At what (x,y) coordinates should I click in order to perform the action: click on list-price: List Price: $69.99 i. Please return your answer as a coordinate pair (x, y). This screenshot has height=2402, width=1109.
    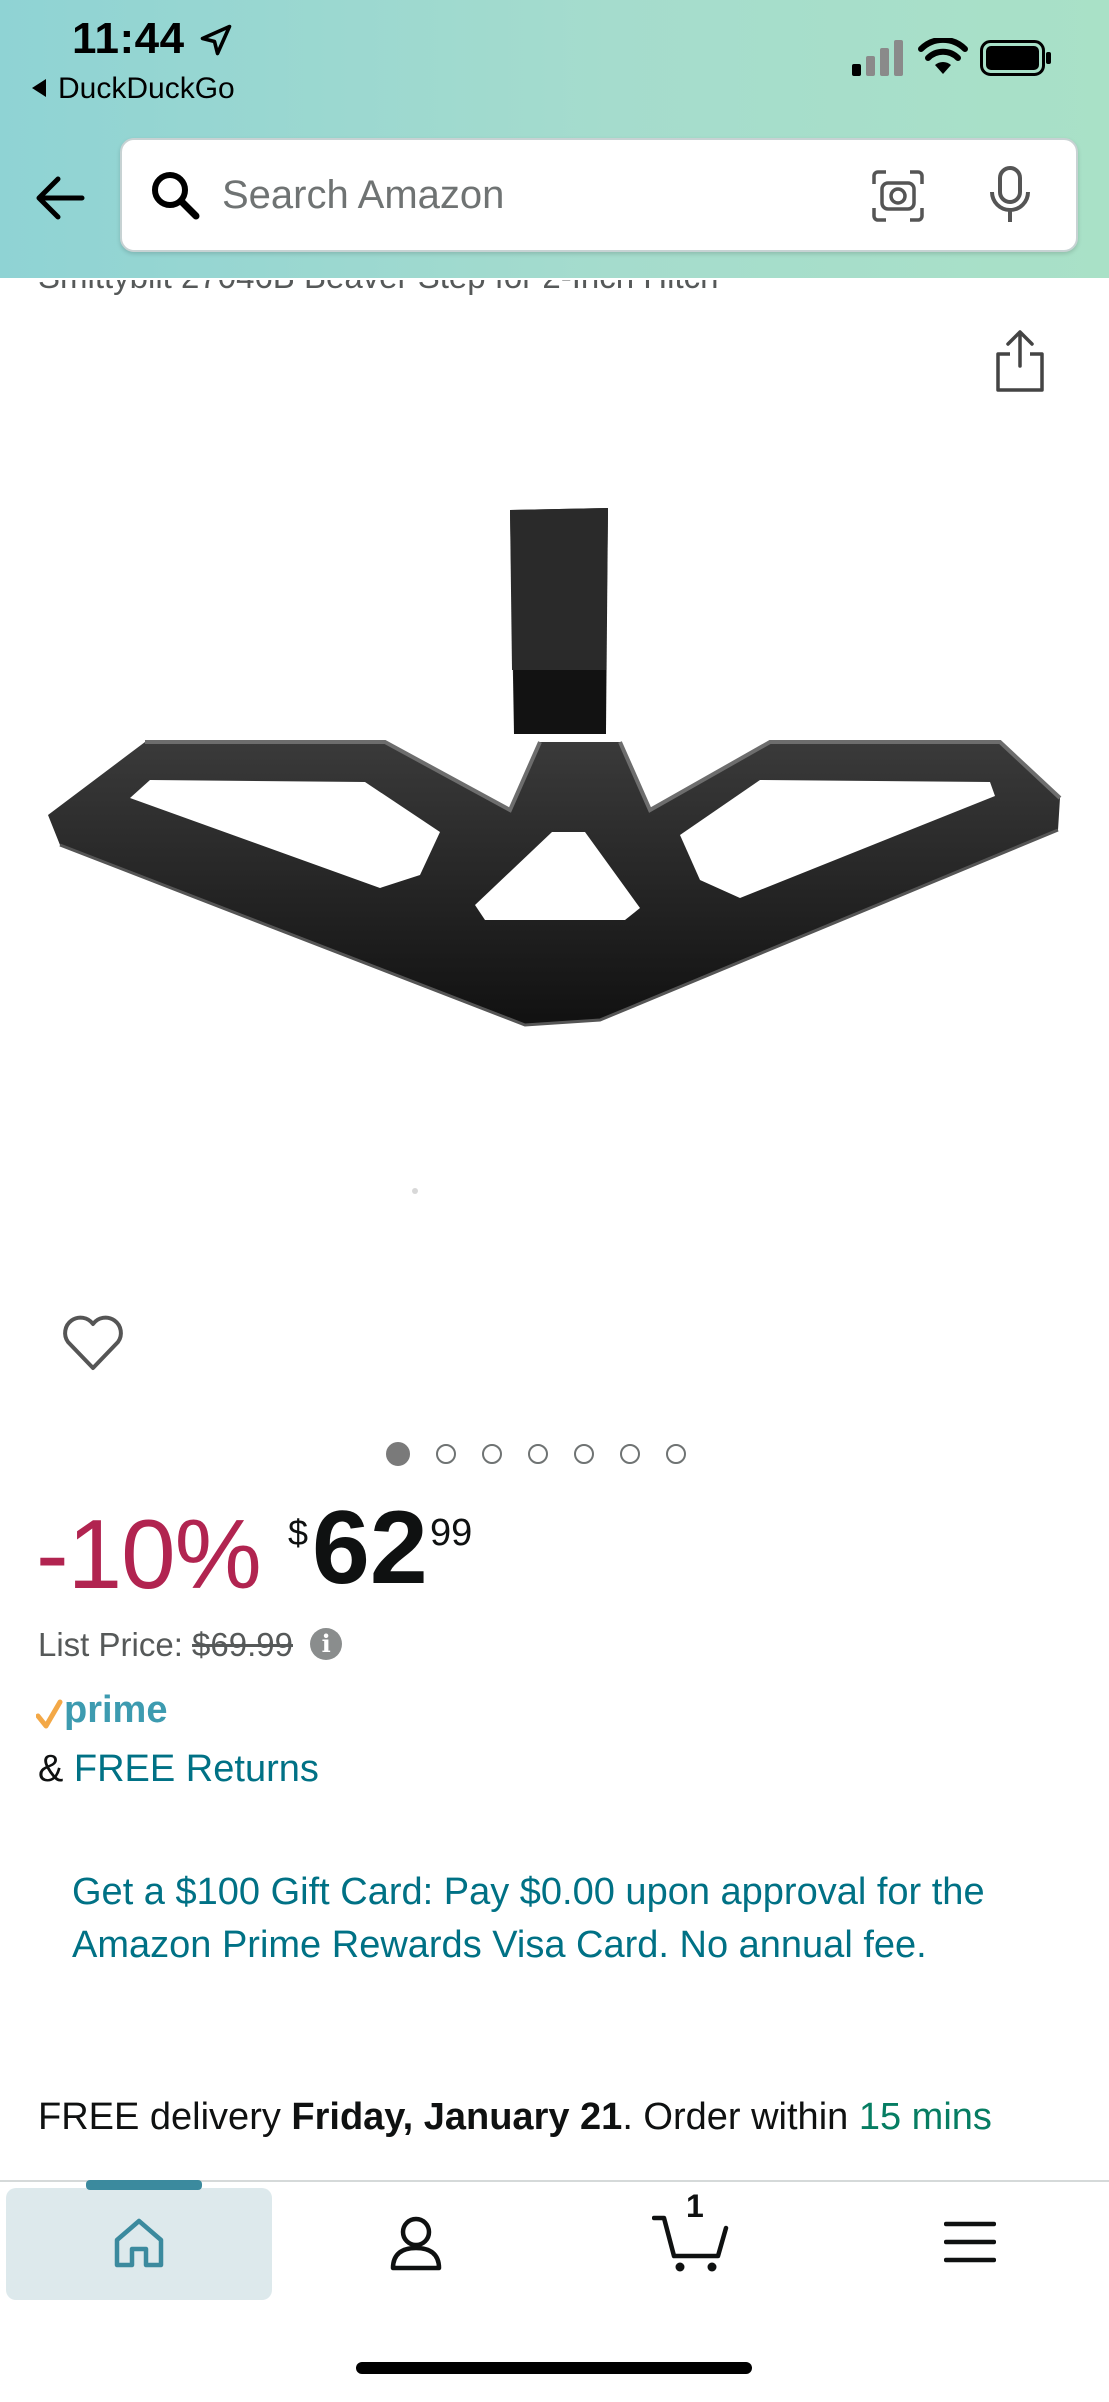
    Looking at the image, I should click on (190, 1645).